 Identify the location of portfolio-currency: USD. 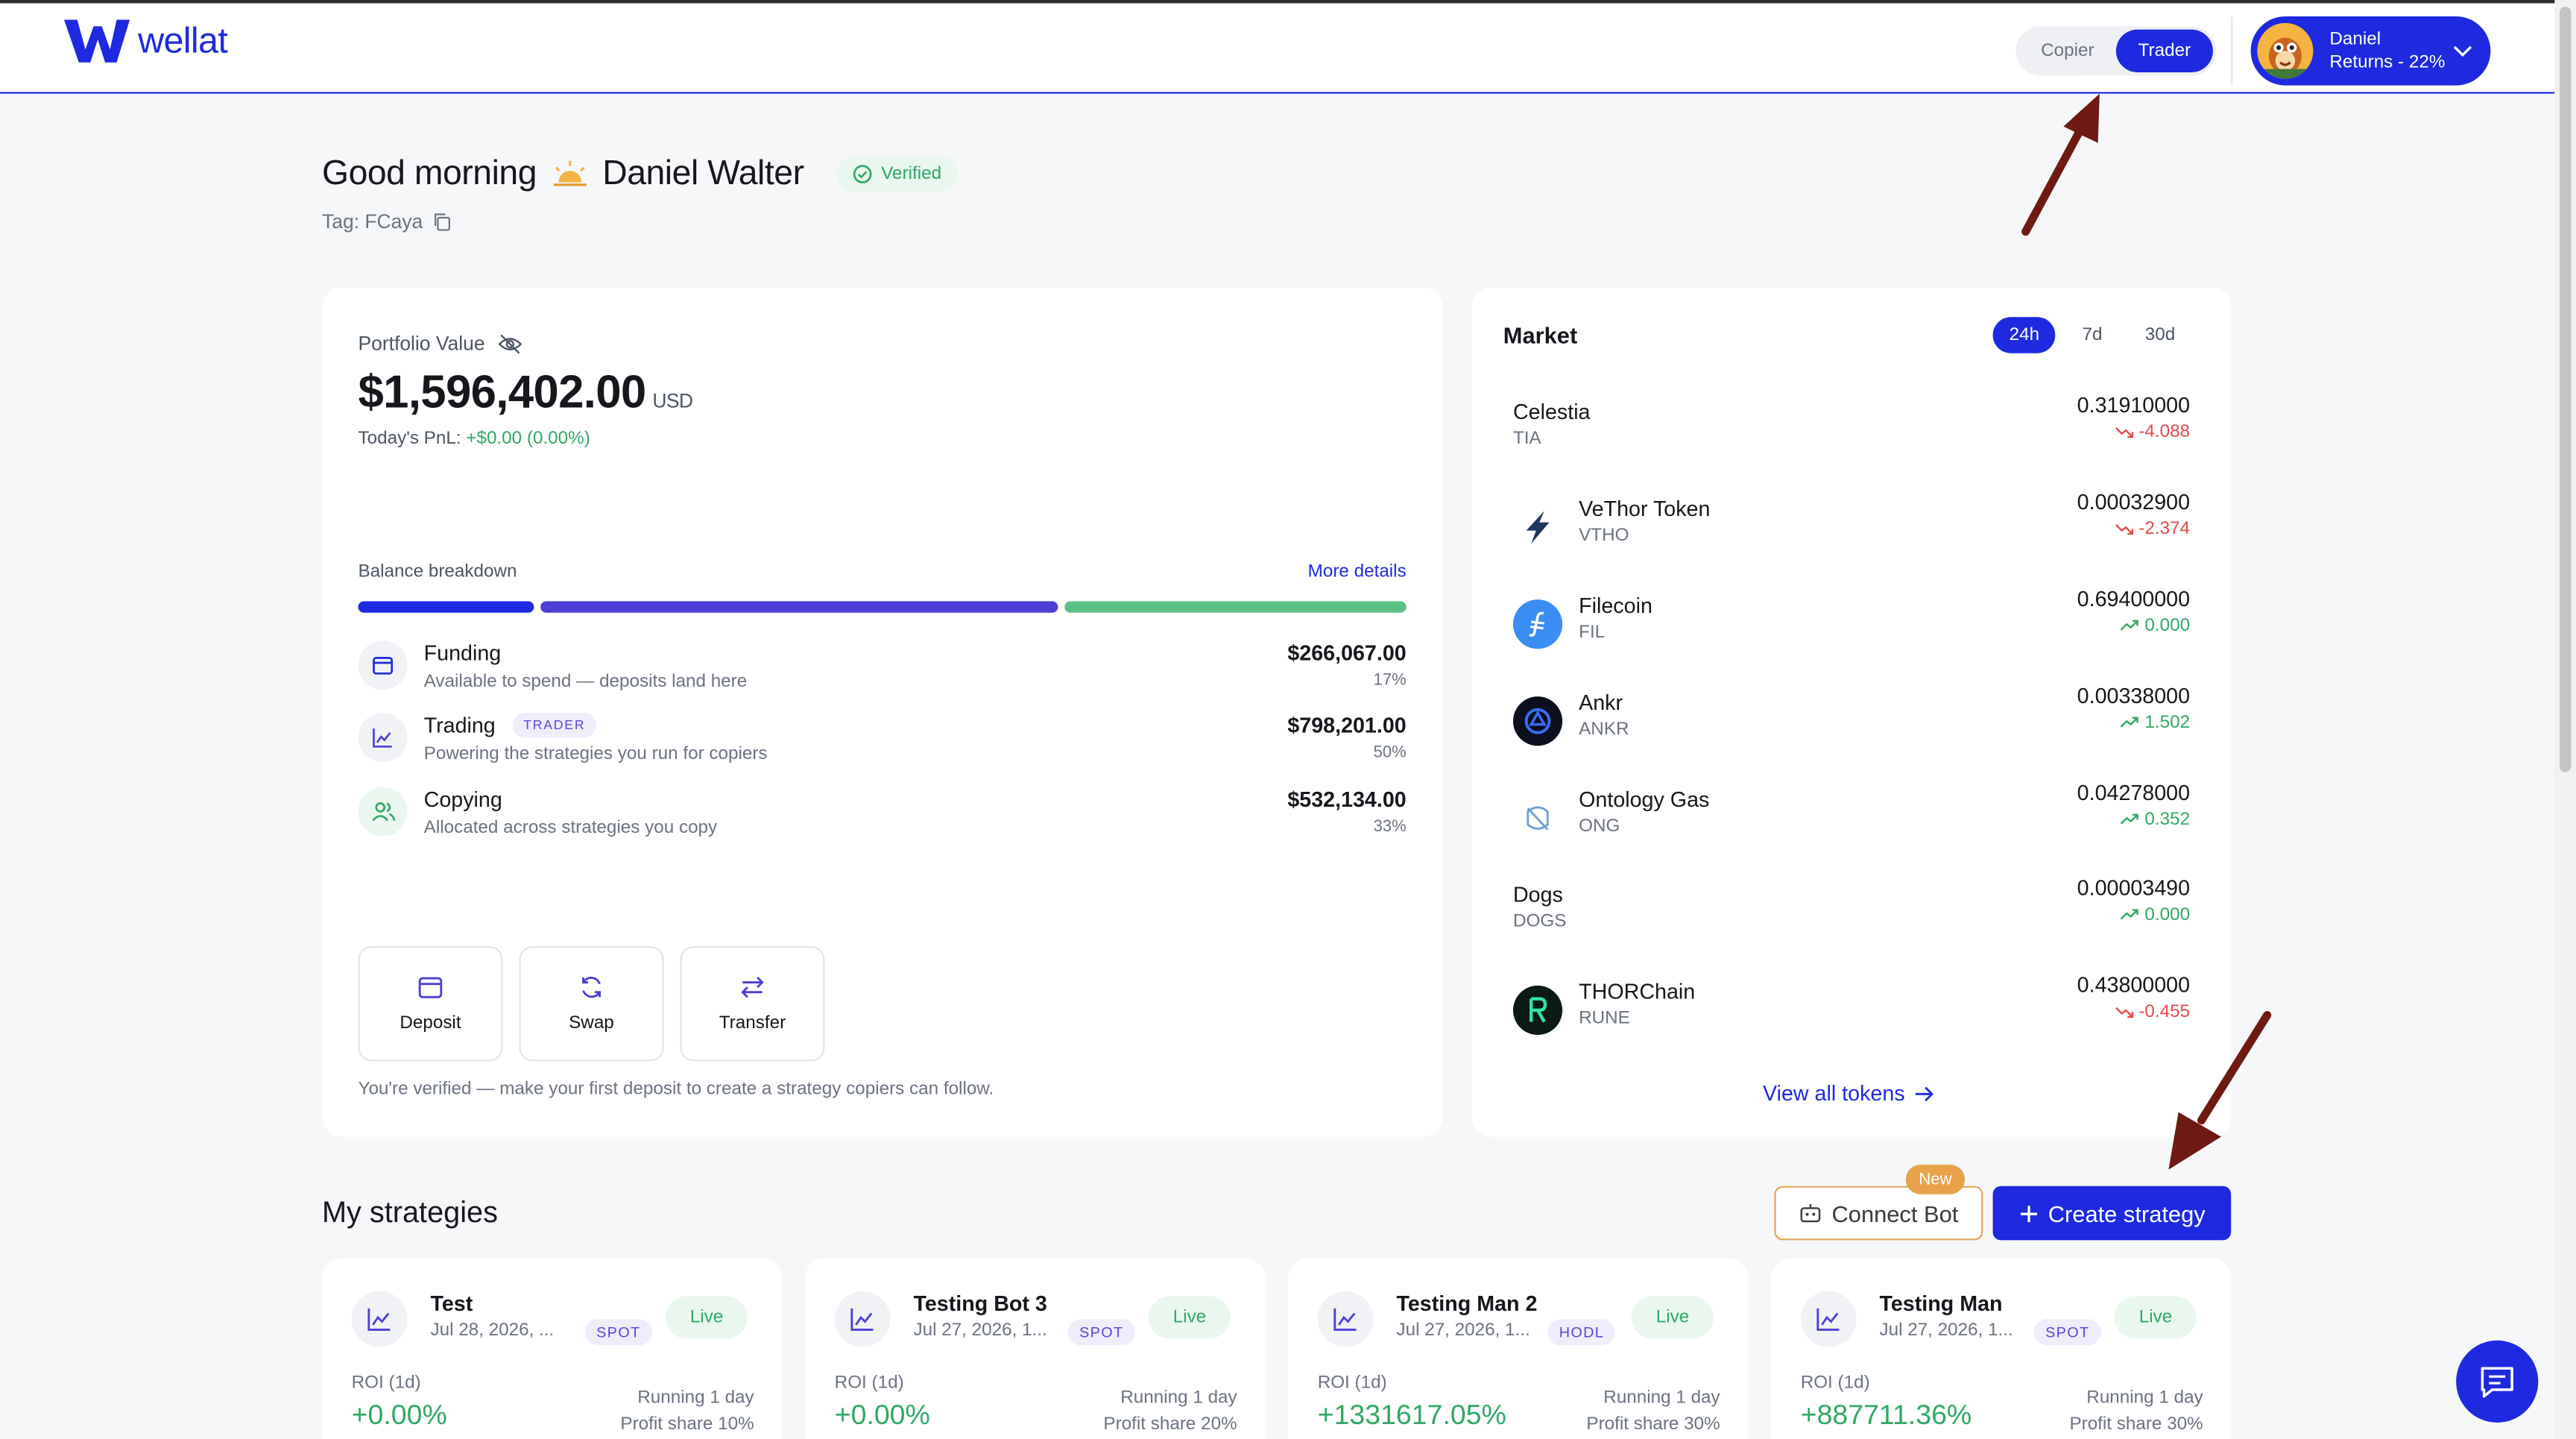
(672, 401).